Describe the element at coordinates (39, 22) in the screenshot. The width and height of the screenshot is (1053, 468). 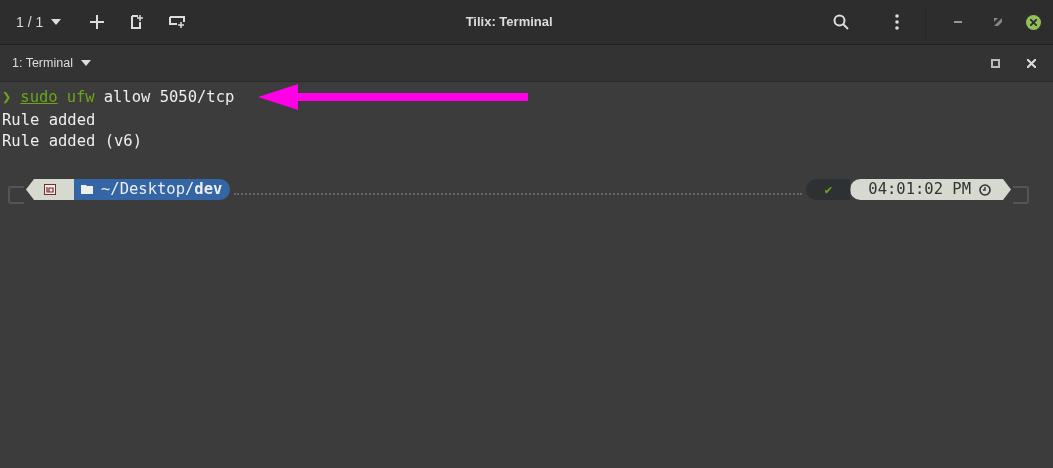
I see `session-switcher: 1 / 1` at that location.